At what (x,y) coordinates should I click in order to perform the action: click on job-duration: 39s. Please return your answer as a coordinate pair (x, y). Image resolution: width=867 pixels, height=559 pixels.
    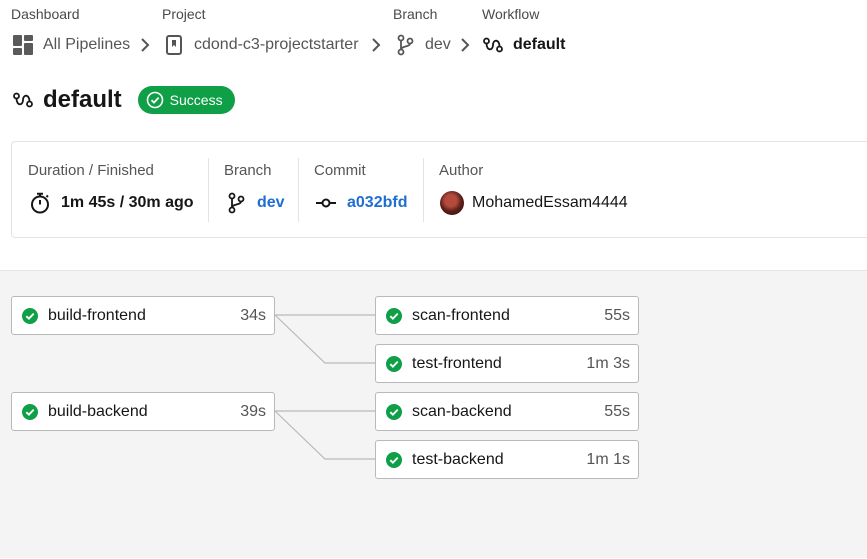
    Looking at the image, I should click on (253, 411).